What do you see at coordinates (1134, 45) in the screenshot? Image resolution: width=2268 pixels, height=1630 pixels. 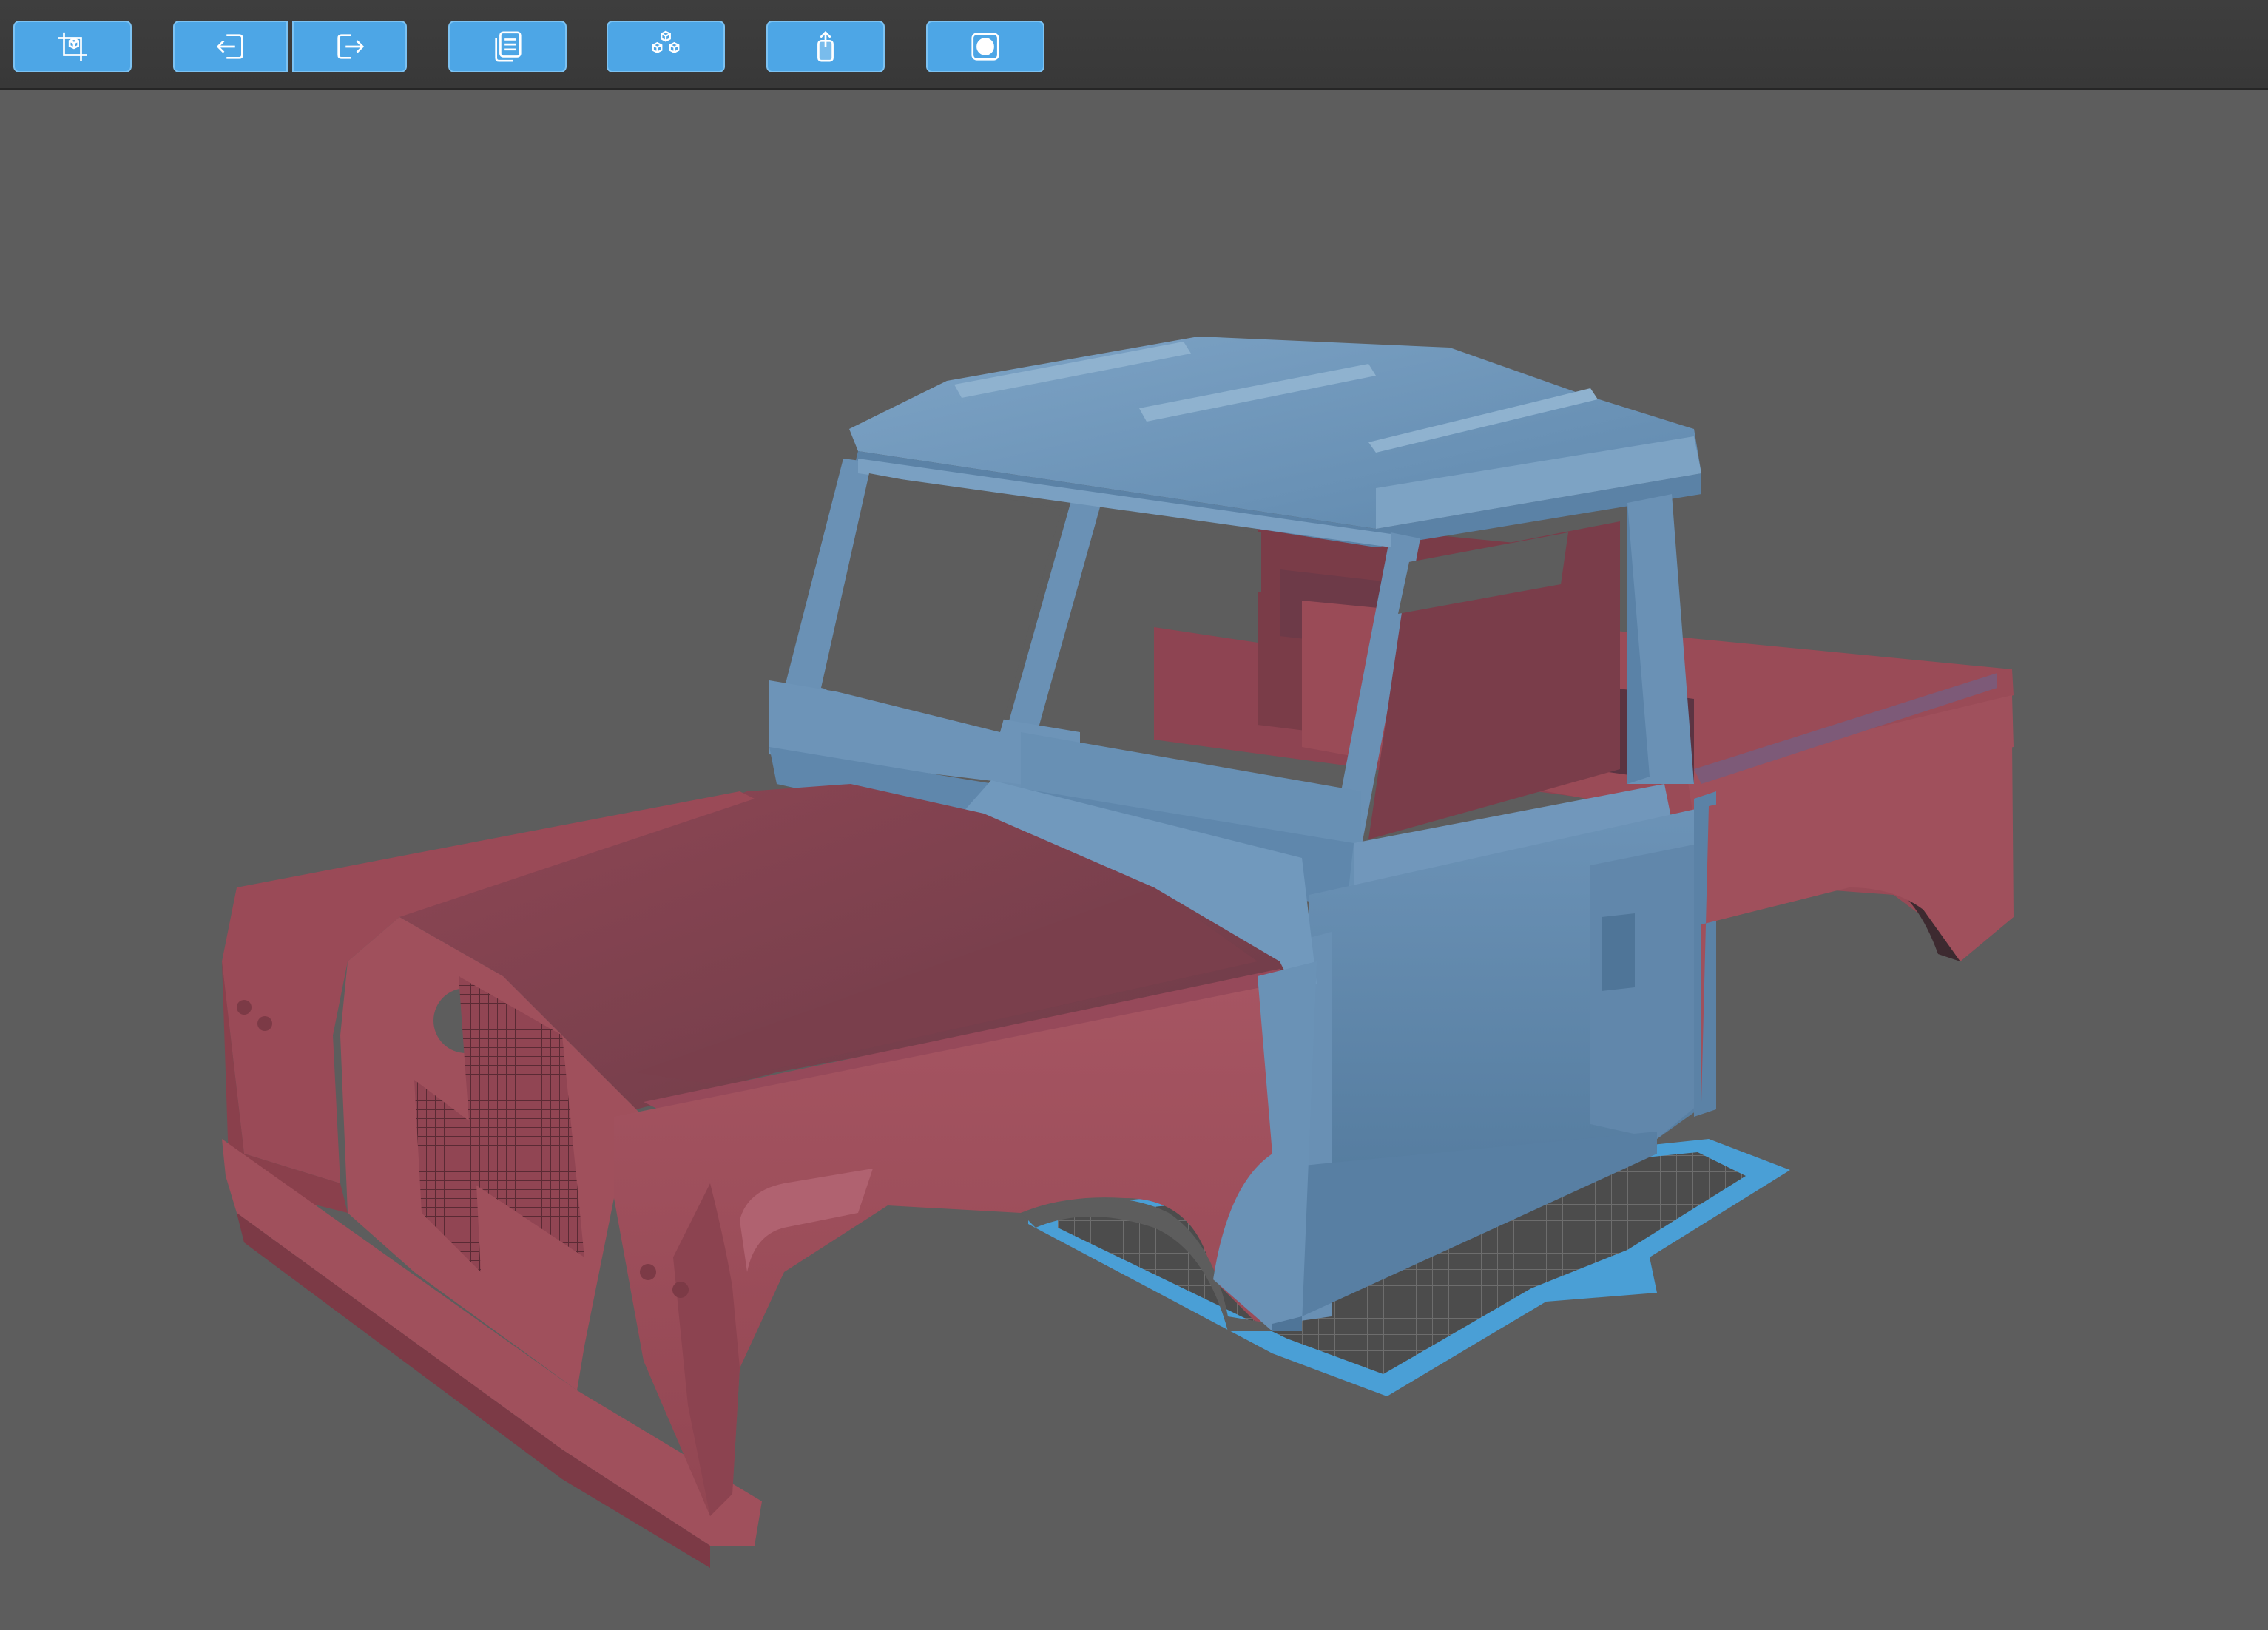 I see `toolbar` at bounding box center [1134, 45].